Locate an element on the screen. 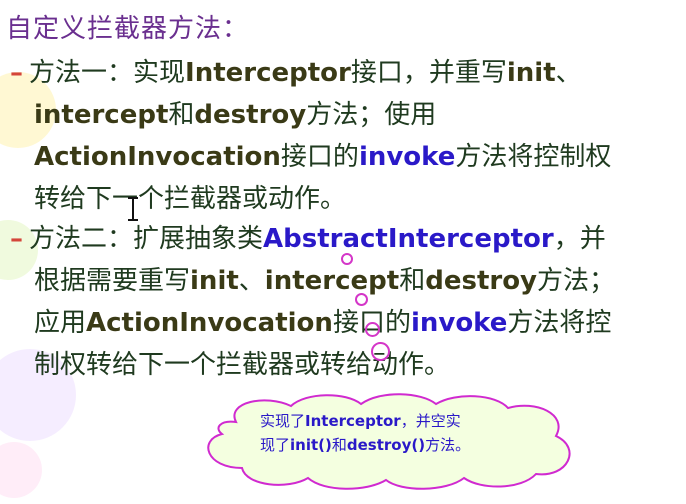 This screenshot has height=504, width=686. keyword: init() is located at coordinates (311, 445).